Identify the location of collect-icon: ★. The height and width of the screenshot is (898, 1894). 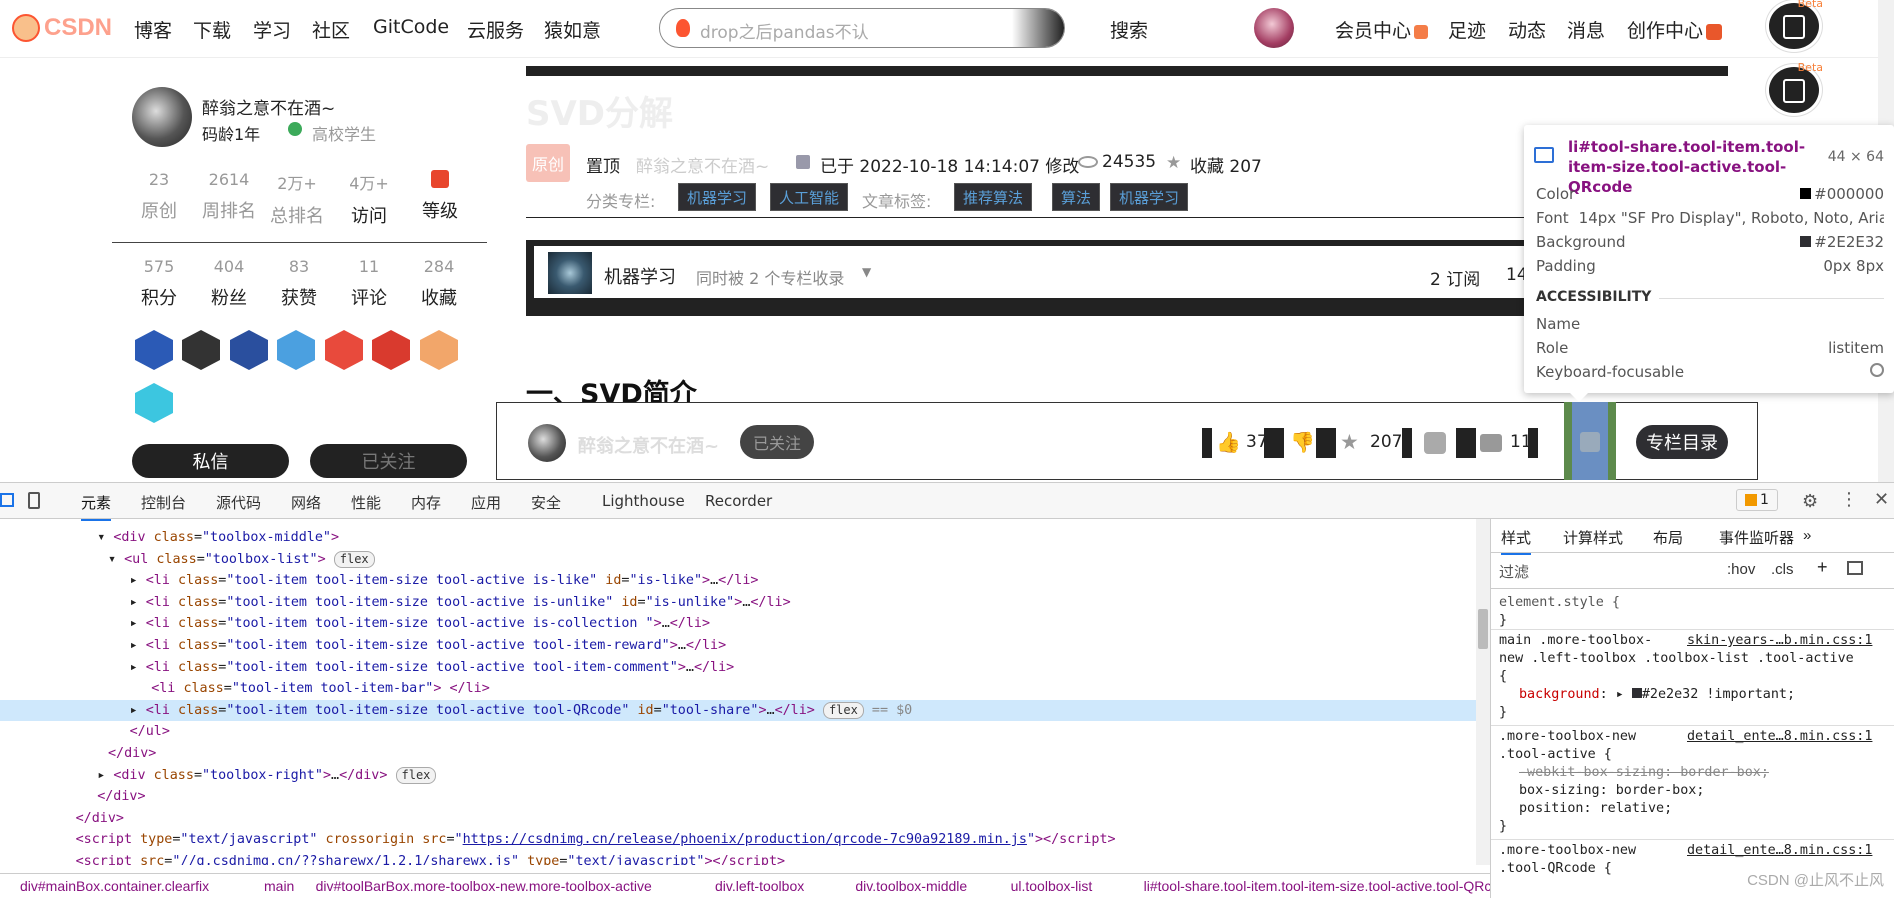
(1349, 442).